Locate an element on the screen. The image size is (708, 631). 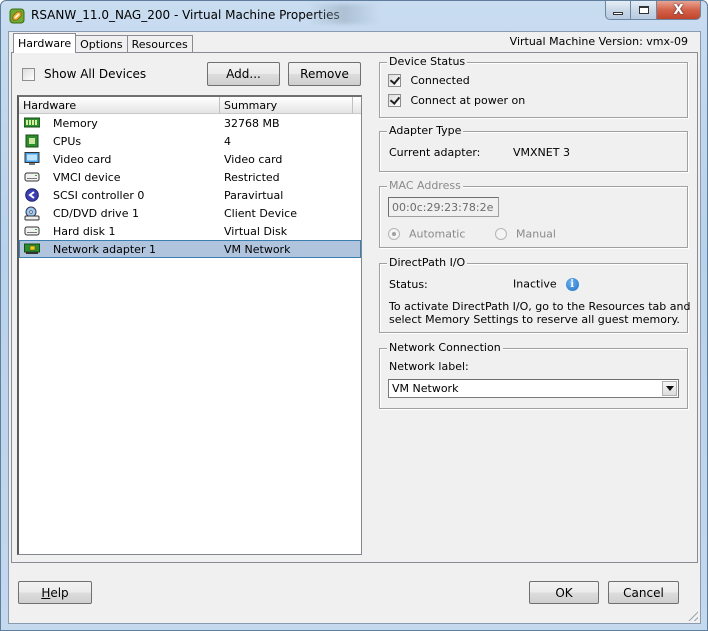
adapter-type-group: Adapter Type Current adapter: VMXNET 3 is located at coordinates (533, 148).